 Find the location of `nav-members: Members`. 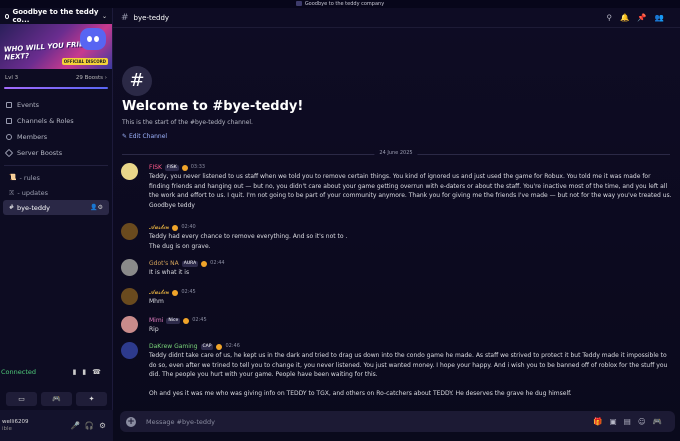

nav-members: Members is located at coordinates (56, 137).